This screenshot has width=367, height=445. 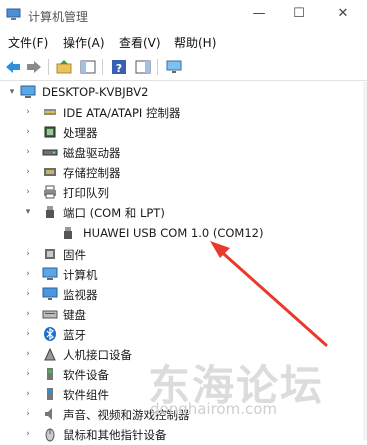 What do you see at coordinates (183, 92) in the screenshot?
I see `tree-root: ▾ DESKTOP-KVBJBV2` at bounding box center [183, 92].